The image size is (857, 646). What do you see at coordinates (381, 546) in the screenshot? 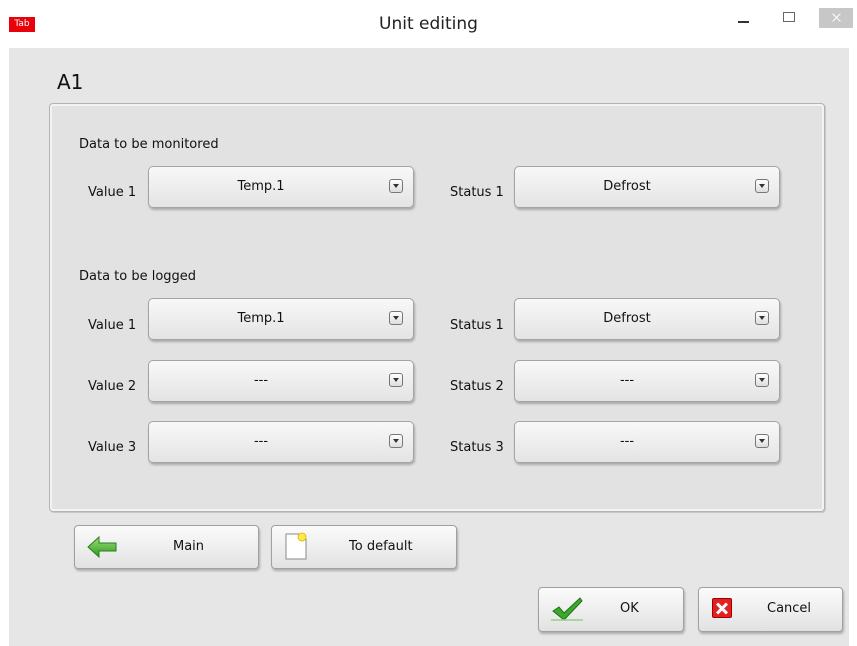
I see `to-default-button-label: To default` at bounding box center [381, 546].